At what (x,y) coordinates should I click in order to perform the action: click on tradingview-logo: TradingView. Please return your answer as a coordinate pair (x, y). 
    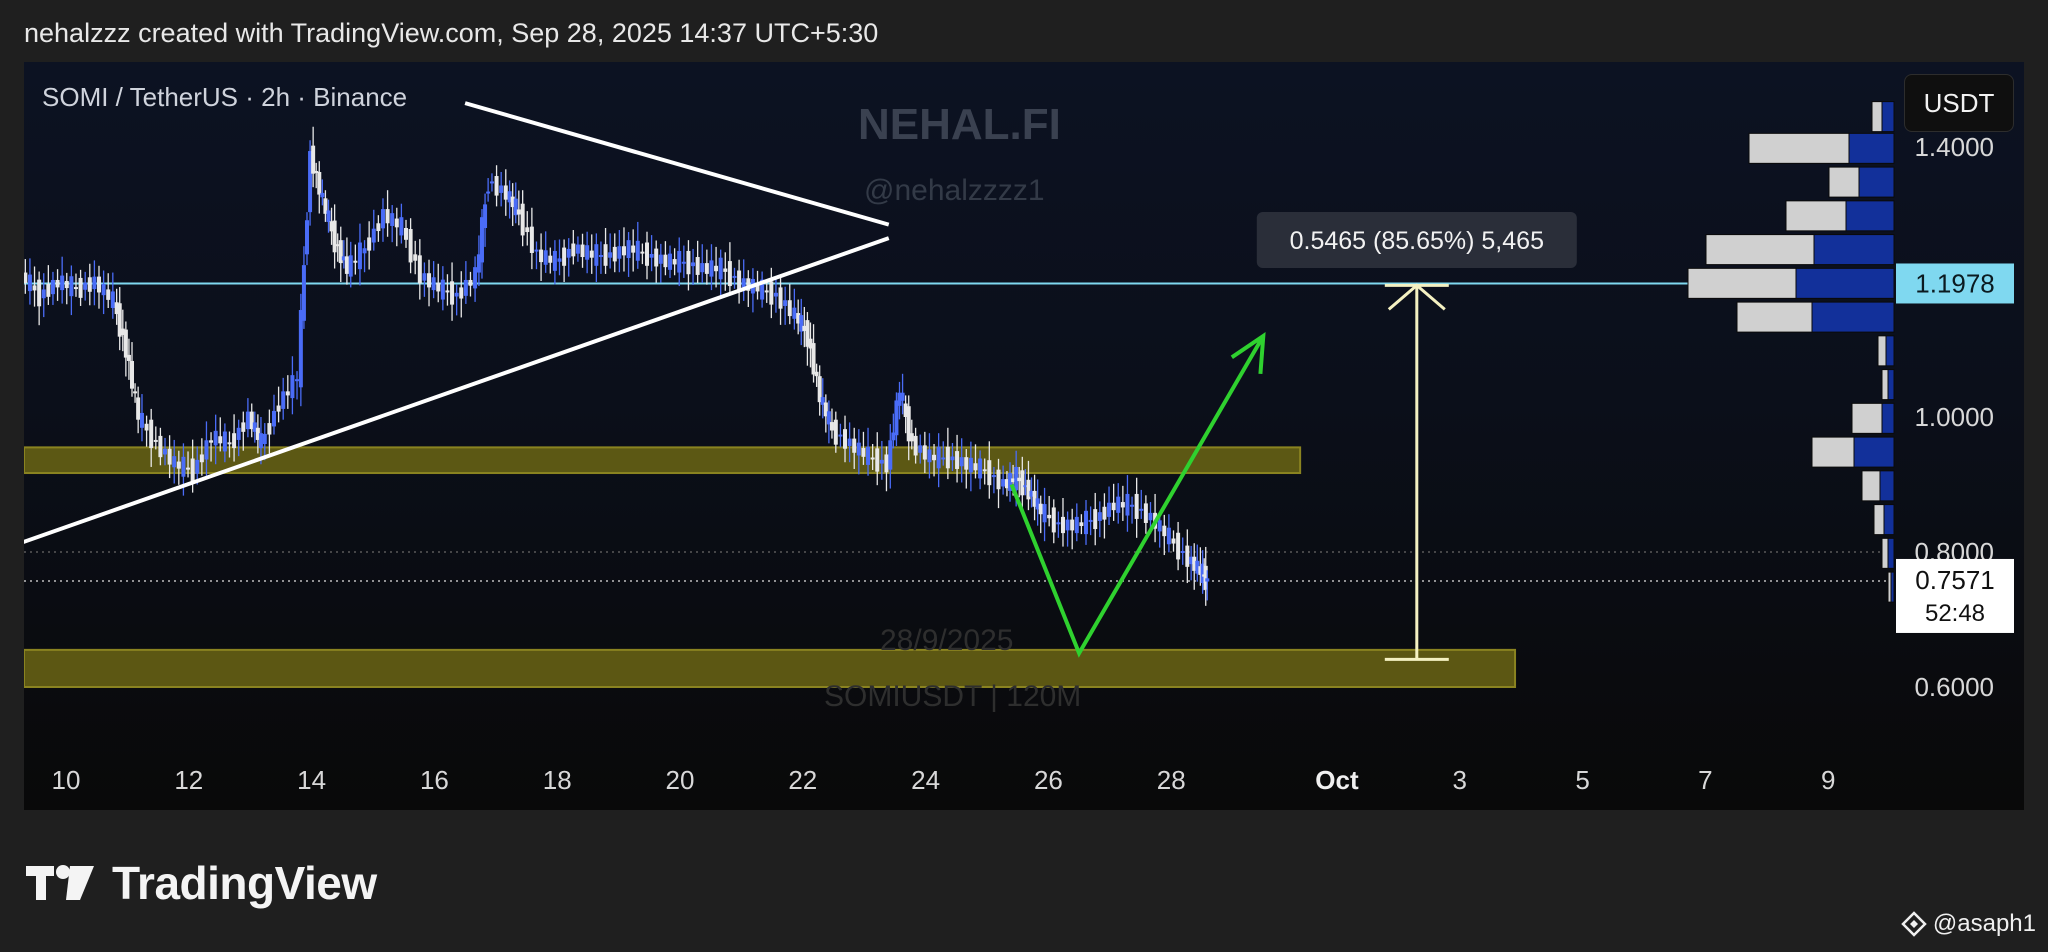
    Looking at the image, I should click on (201, 883).